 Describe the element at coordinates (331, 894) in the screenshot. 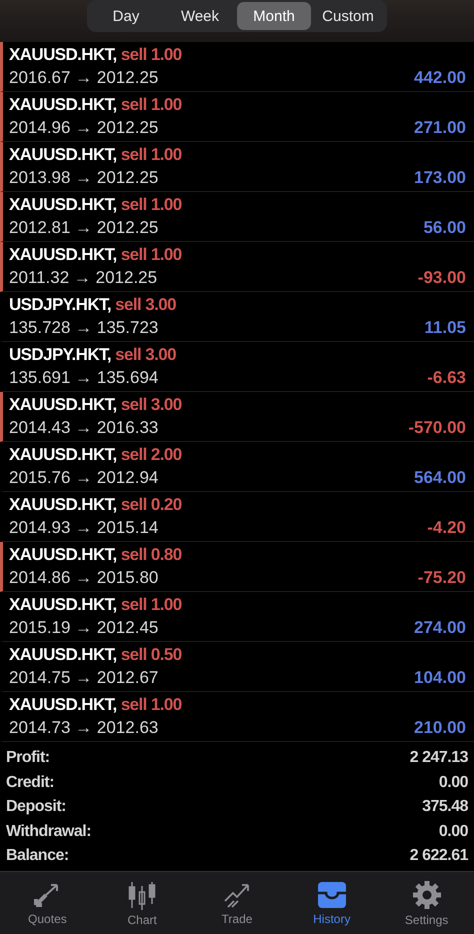

I see `inbox-tray-icon` at that location.